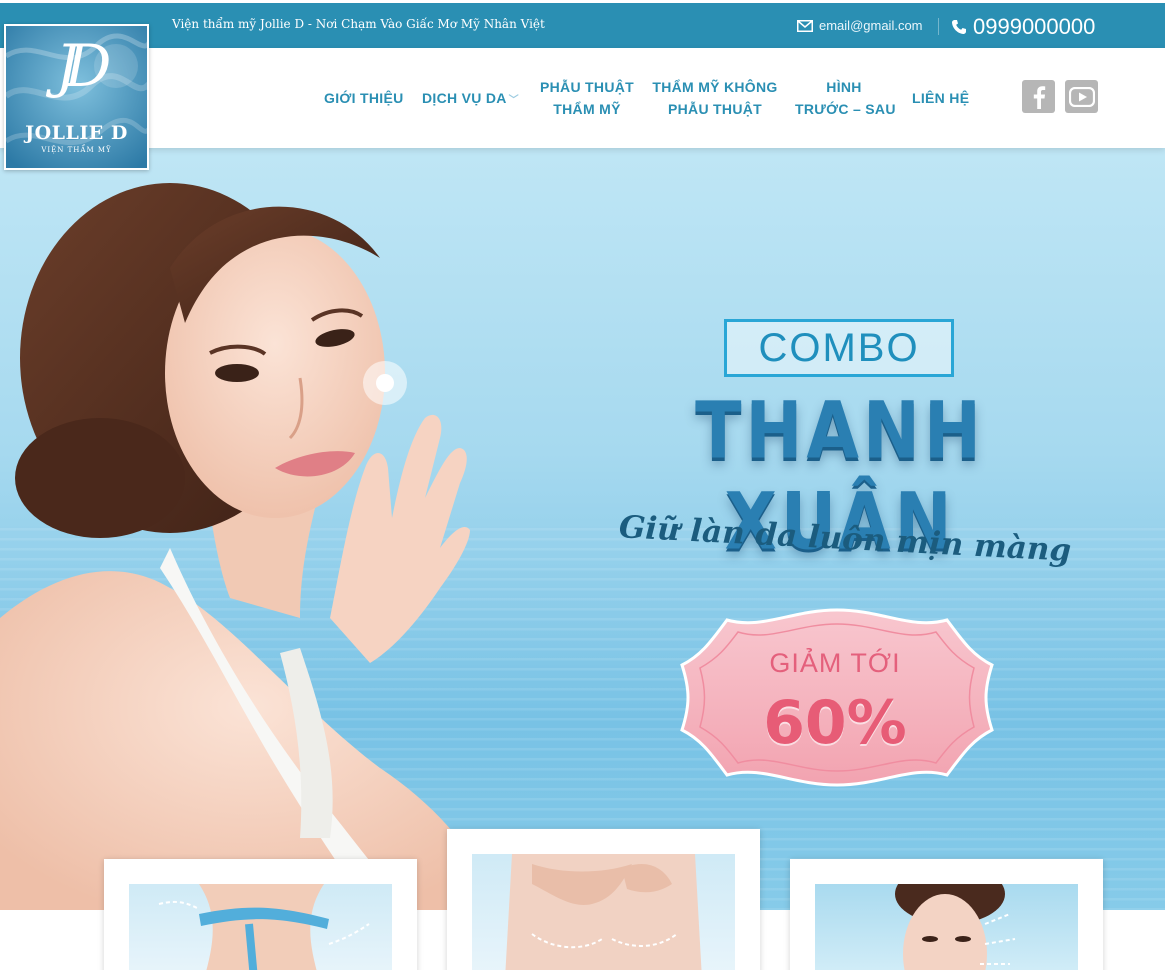 The image size is (1165, 970). I want to click on badge-label: GIẢM TỚI, so click(835, 663).